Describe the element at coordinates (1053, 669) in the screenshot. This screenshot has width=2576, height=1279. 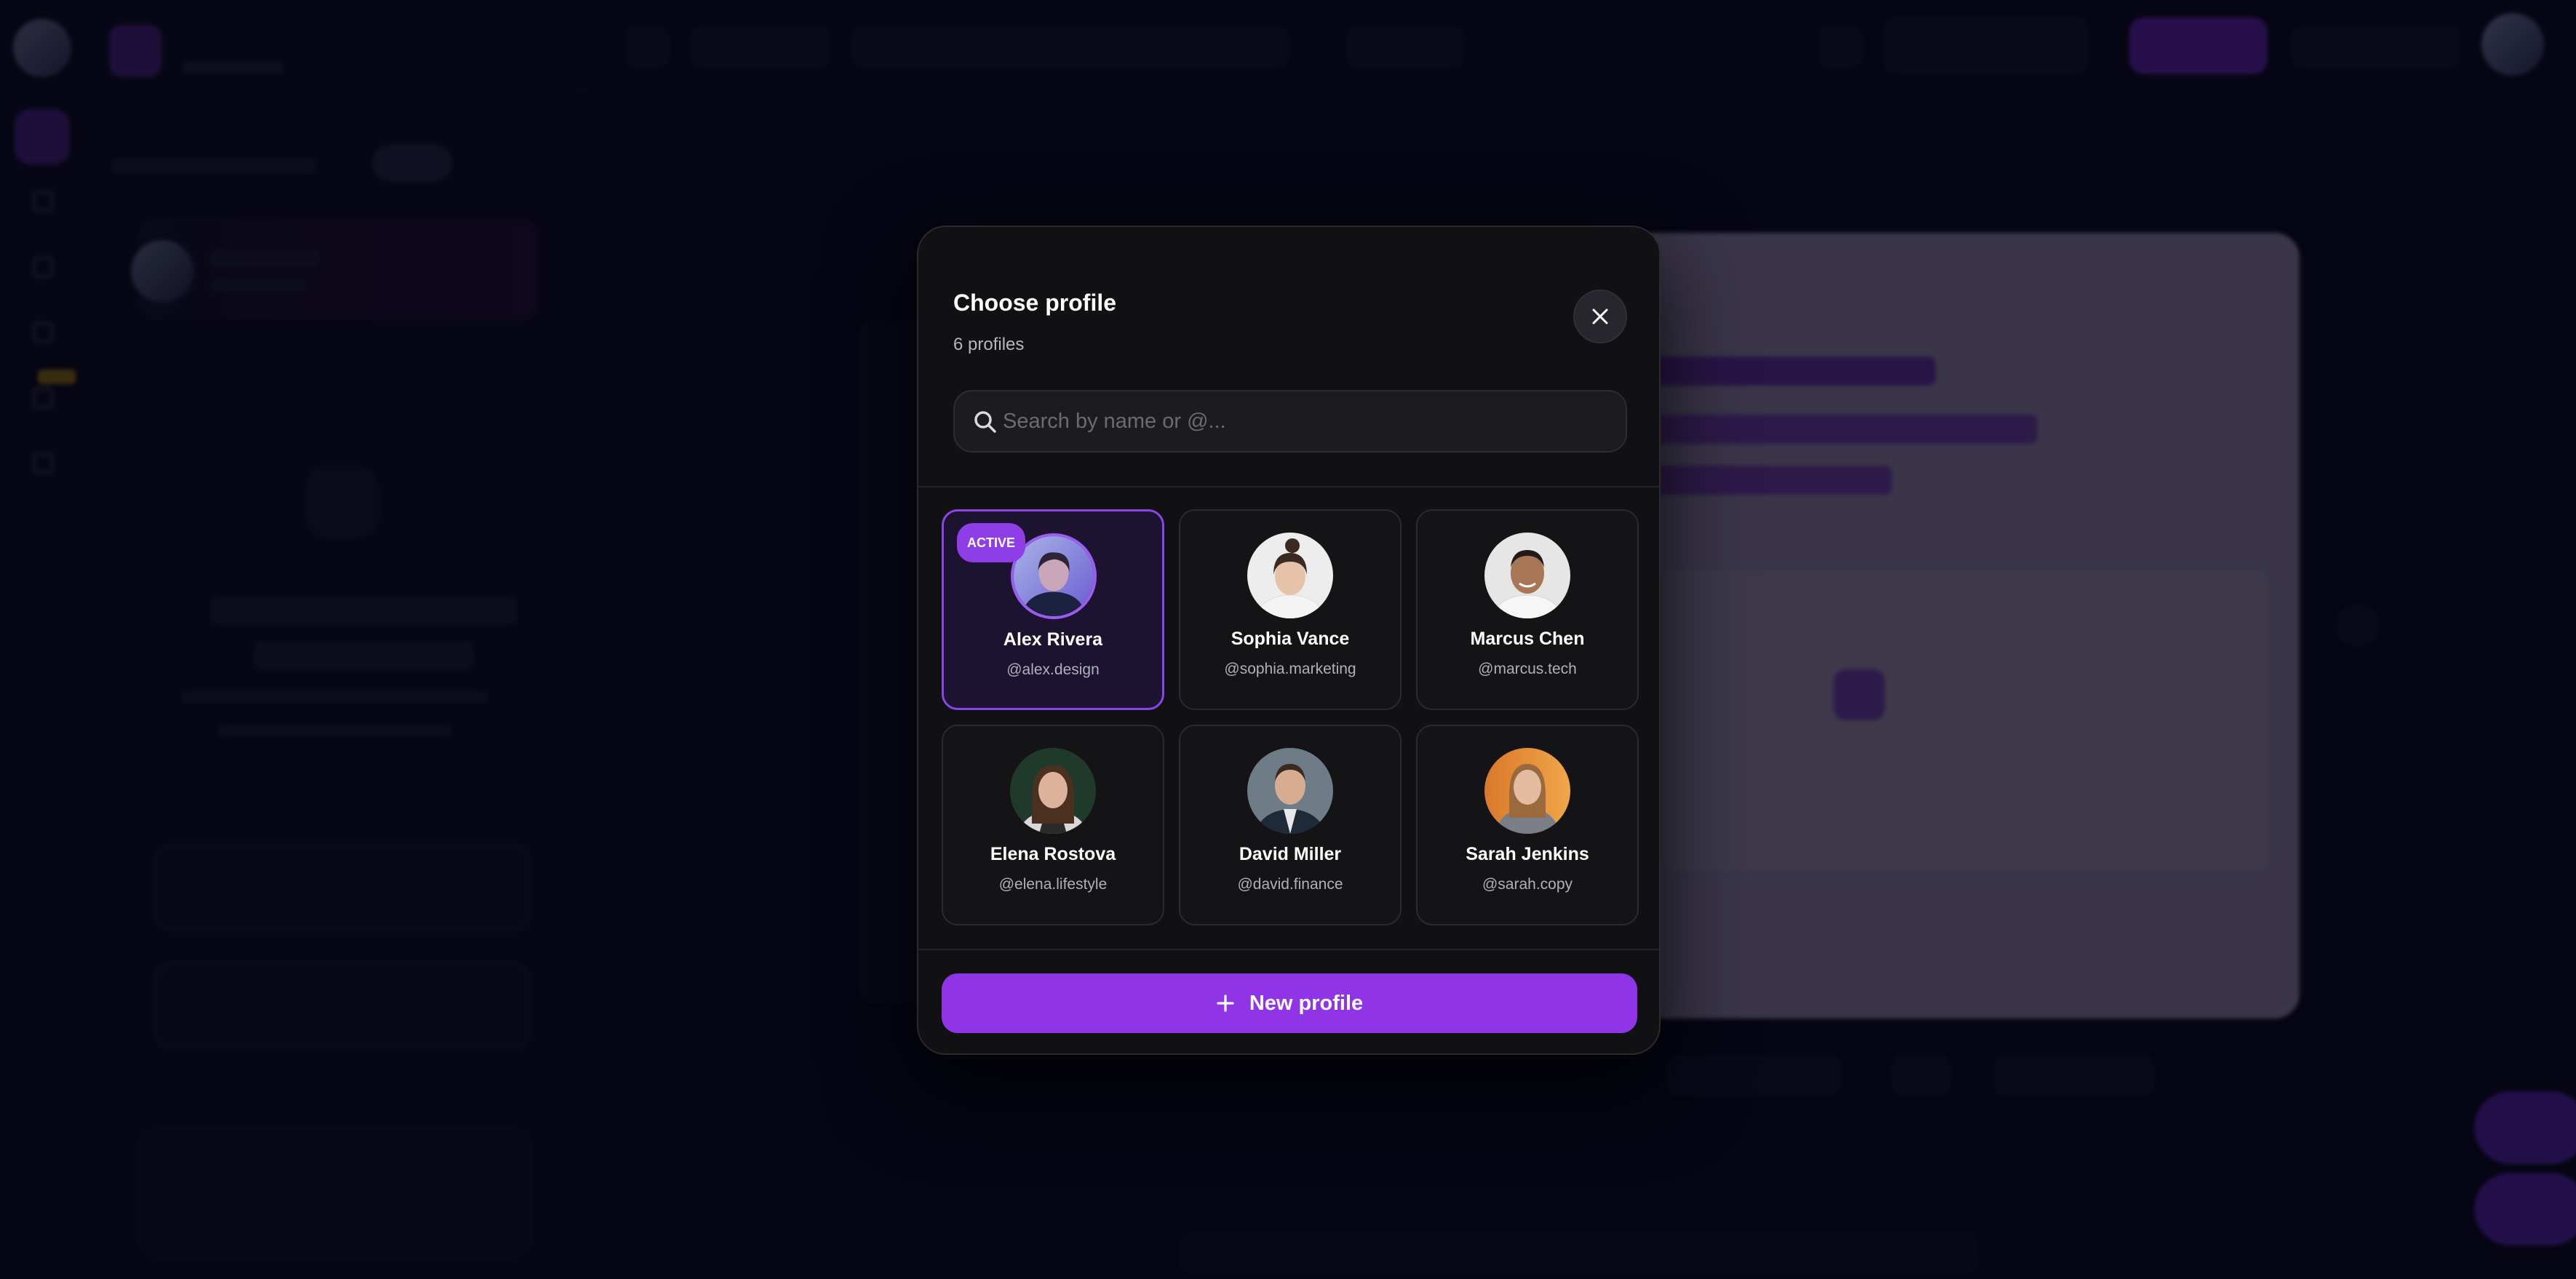
I see `profile-handle: @alex.design` at that location.